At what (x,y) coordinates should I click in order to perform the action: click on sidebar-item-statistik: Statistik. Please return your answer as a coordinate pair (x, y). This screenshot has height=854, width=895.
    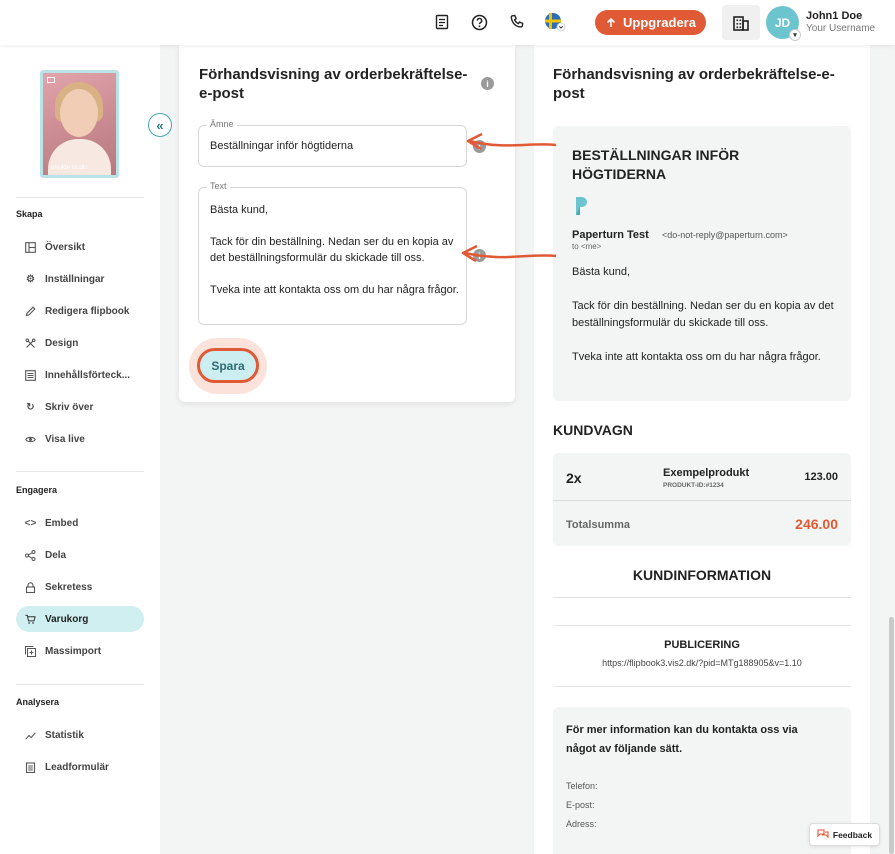
    Looking at the image, I should click on (80, 735).